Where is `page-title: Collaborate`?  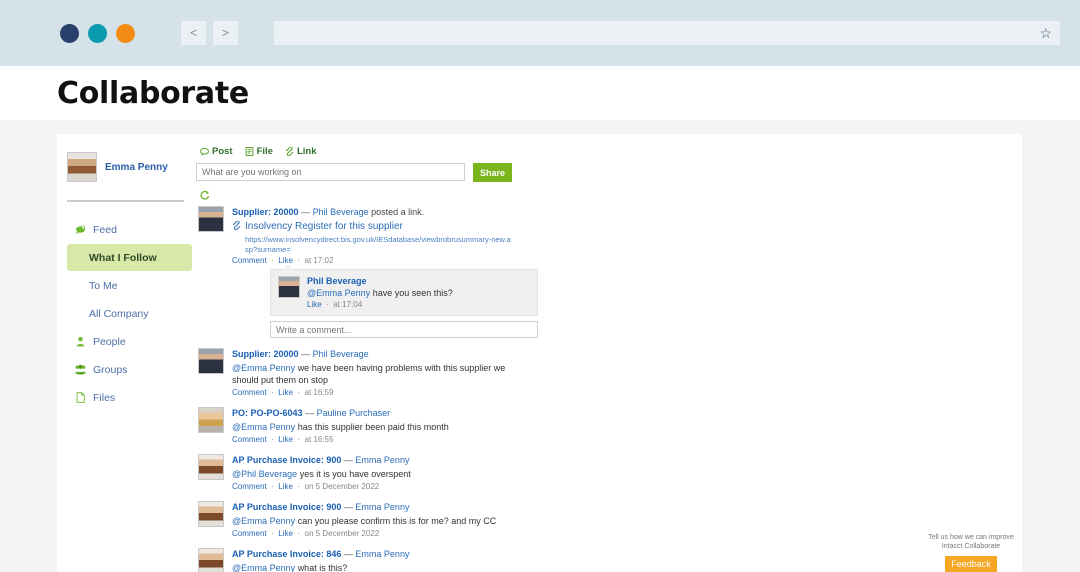
page-title: Collaborate is located at coordinates (153, 93).